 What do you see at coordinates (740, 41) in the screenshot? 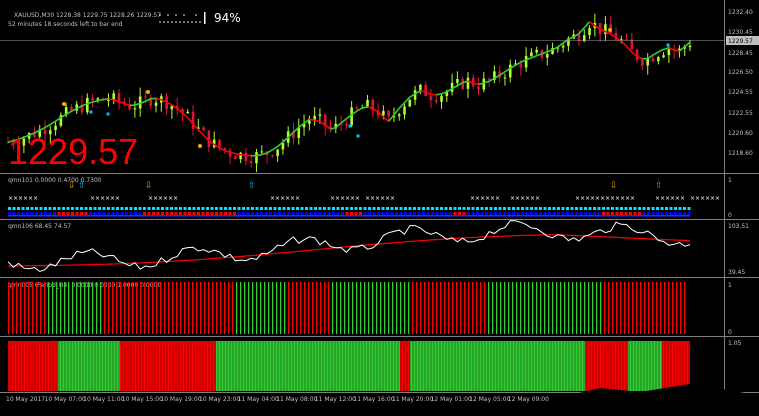
I see `current-price-tag-label: 1229.57` at bounding box center [740, 41].